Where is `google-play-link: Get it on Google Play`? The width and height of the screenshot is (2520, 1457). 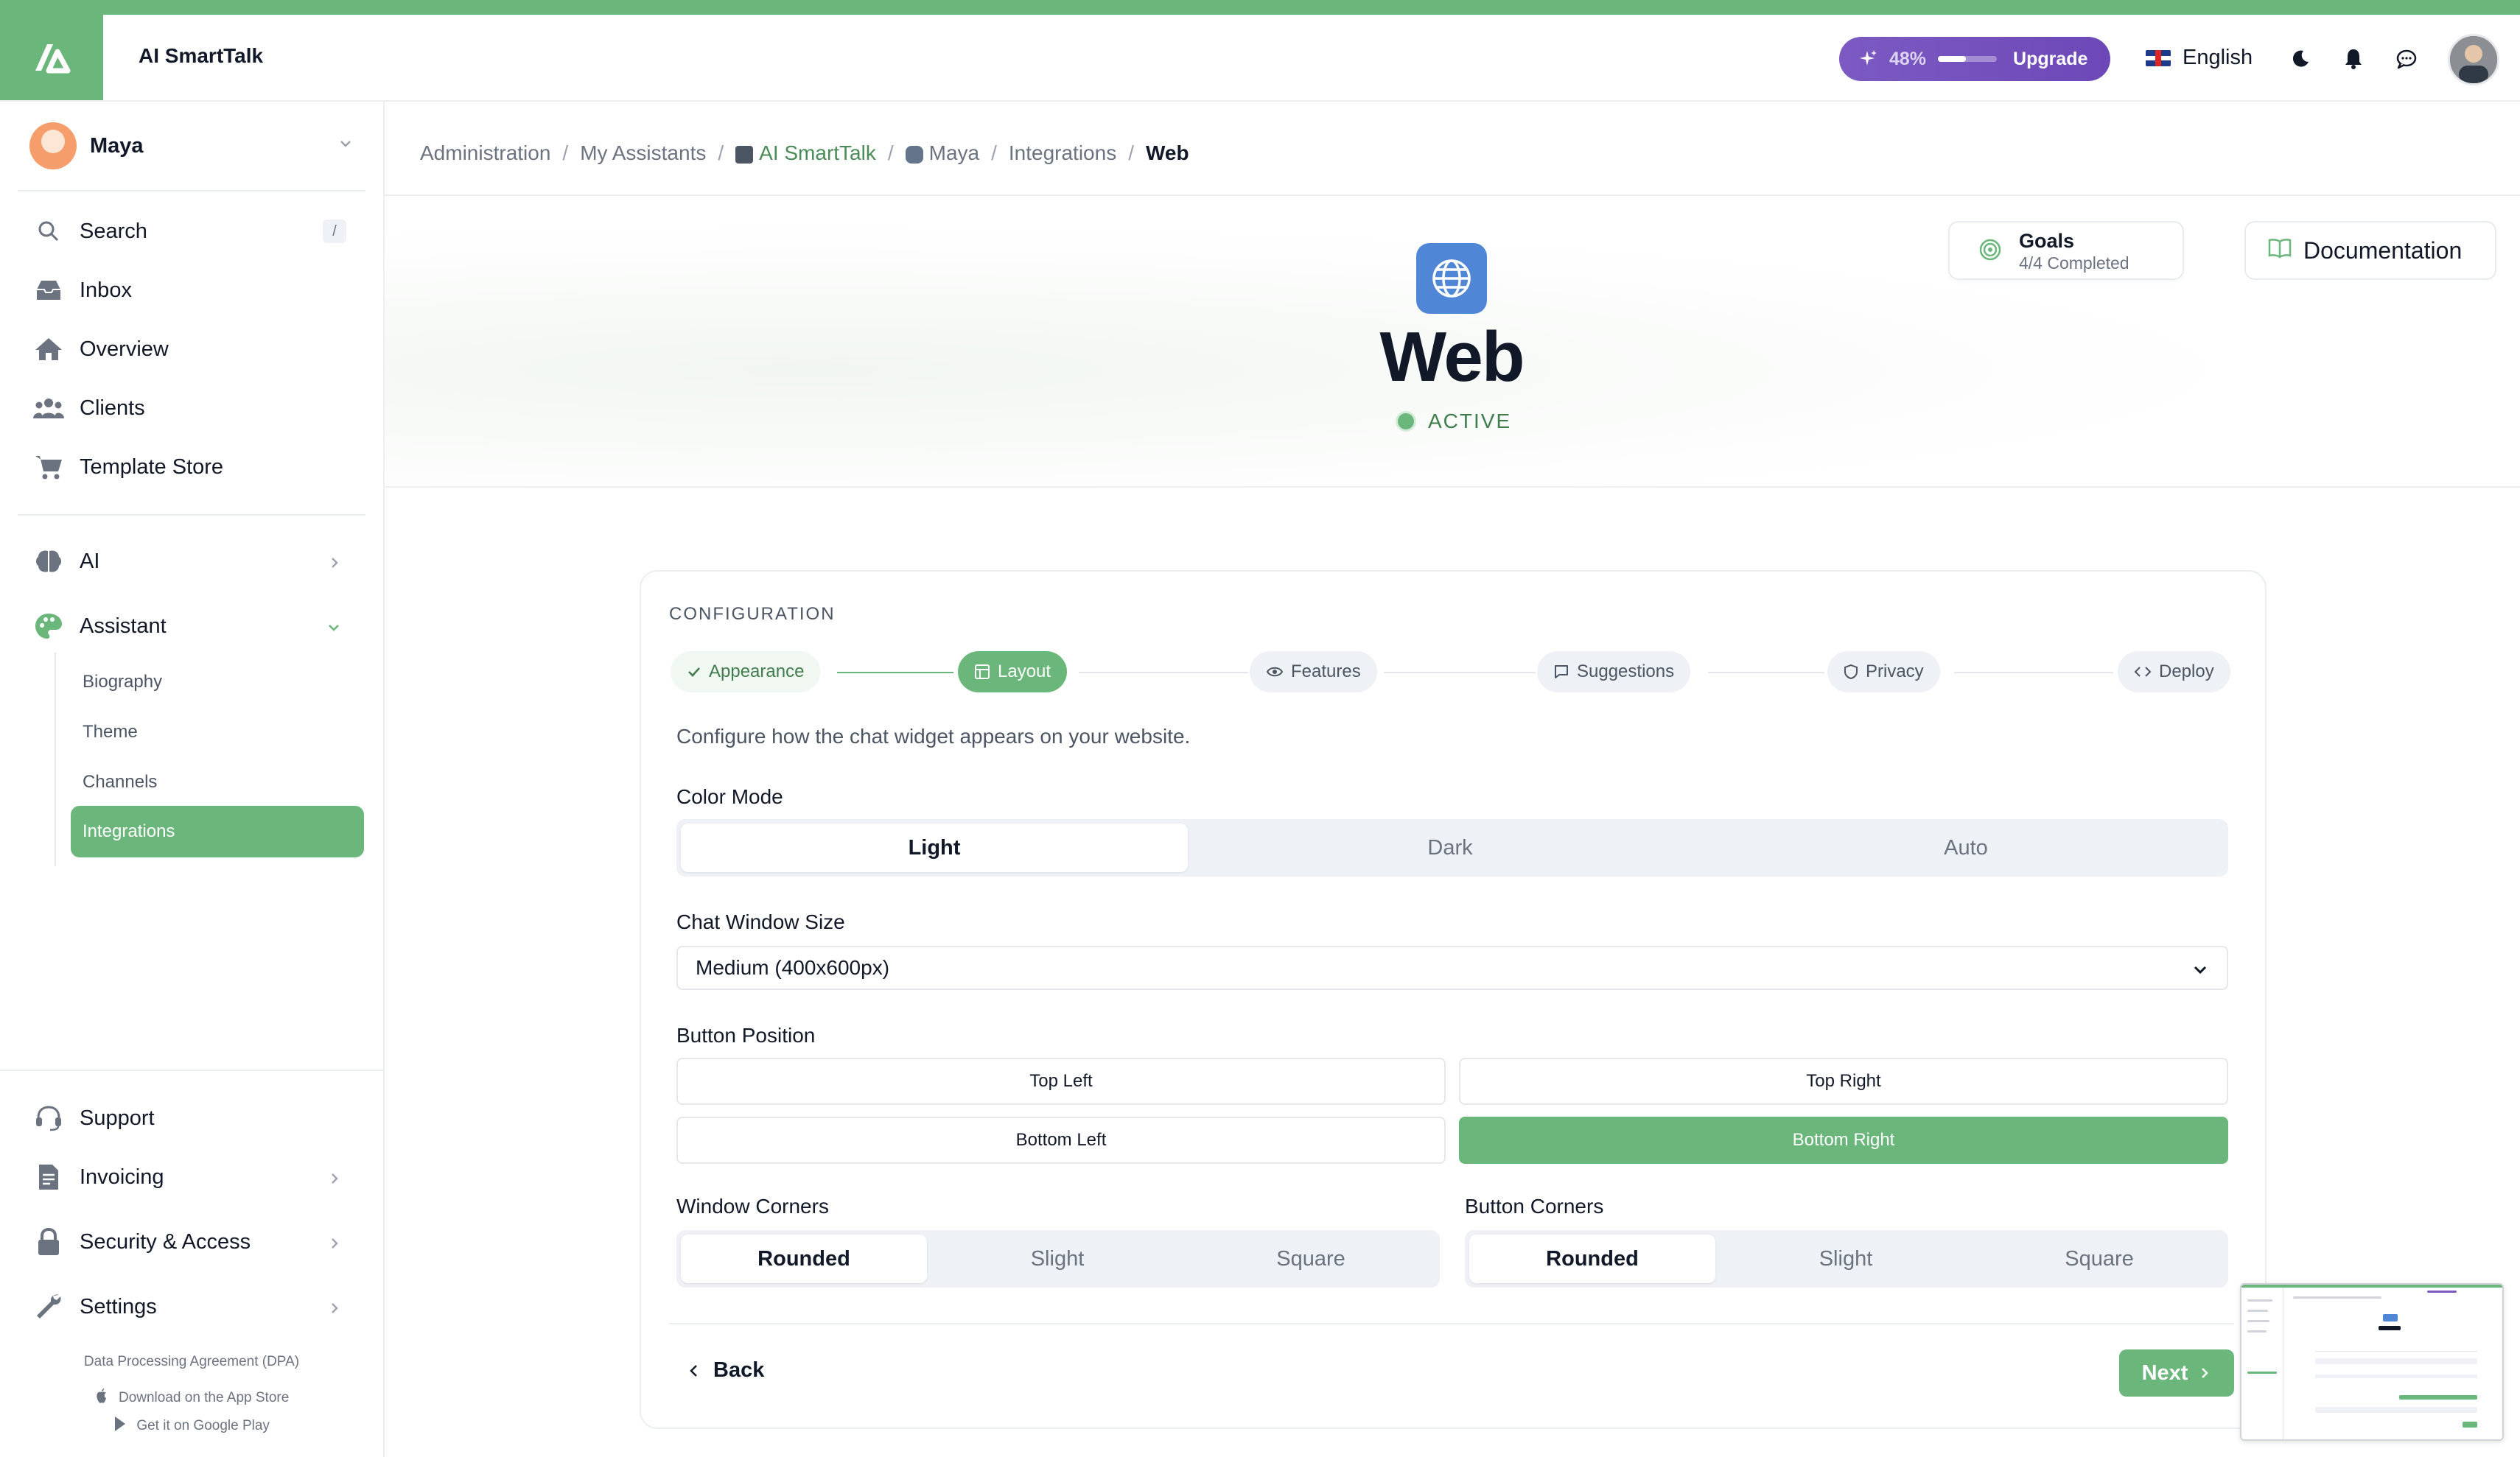
google-play-link: Get it on Google Play is located at coordinates (191, 1425).